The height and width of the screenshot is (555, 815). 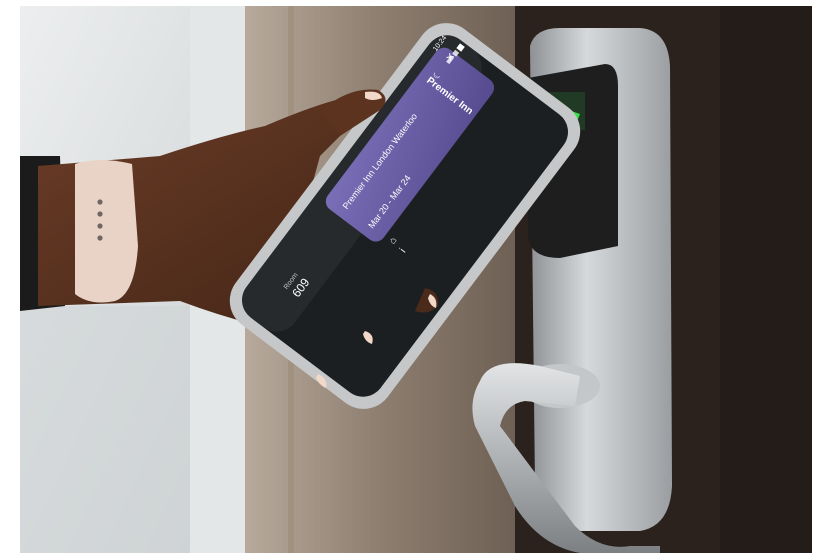 I want to click on door-grain, so click(x=766, y=279).